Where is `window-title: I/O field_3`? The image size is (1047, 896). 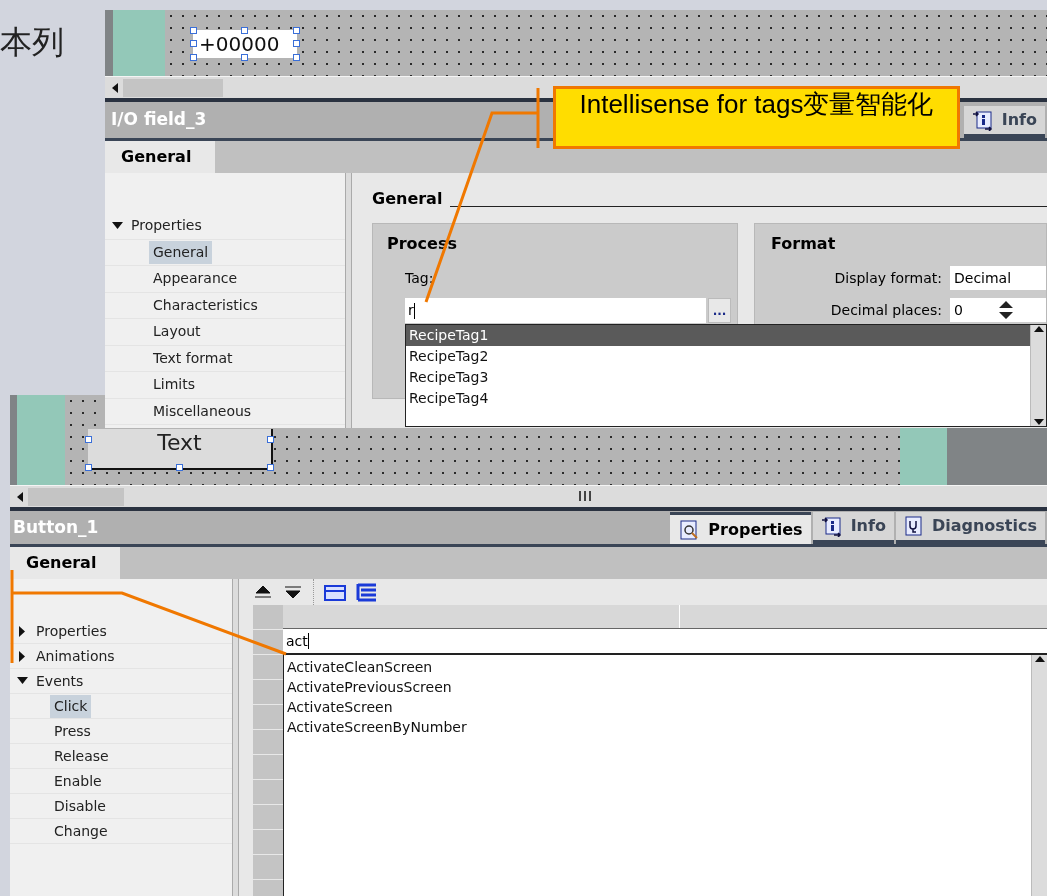
window-title: I/O field_3 is located at coordinates (158, 120).